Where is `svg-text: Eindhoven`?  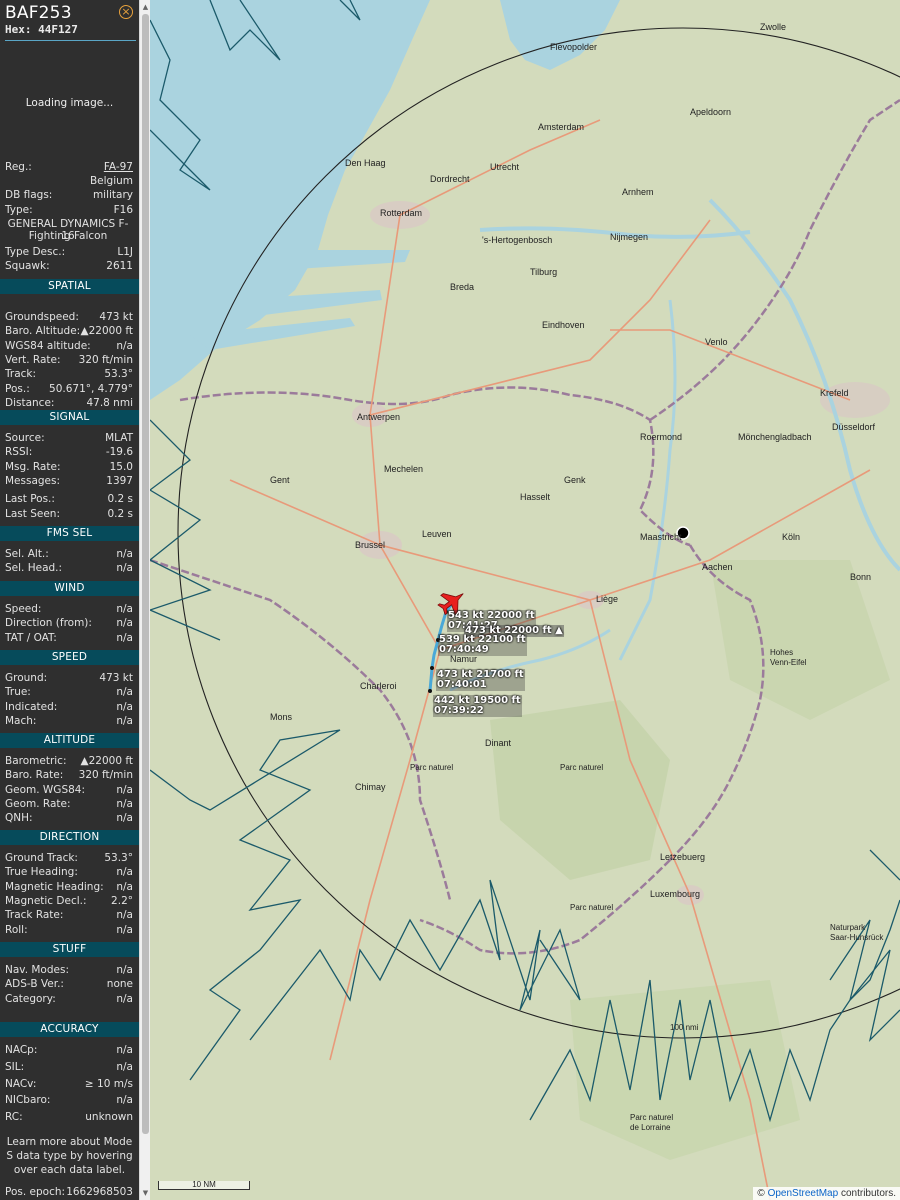 svg-text: Eindhoven is located at coordinates (563, 325).